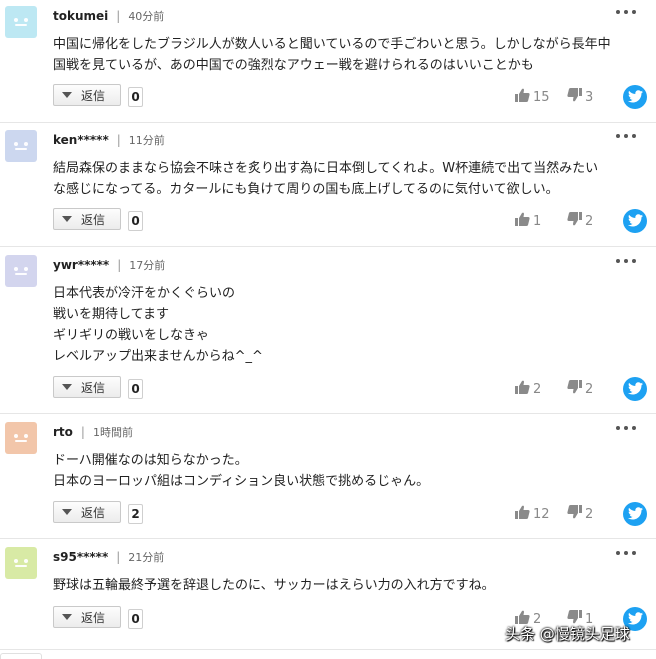  I want to click on next-comment-avatar-partial, so click(21, 656).